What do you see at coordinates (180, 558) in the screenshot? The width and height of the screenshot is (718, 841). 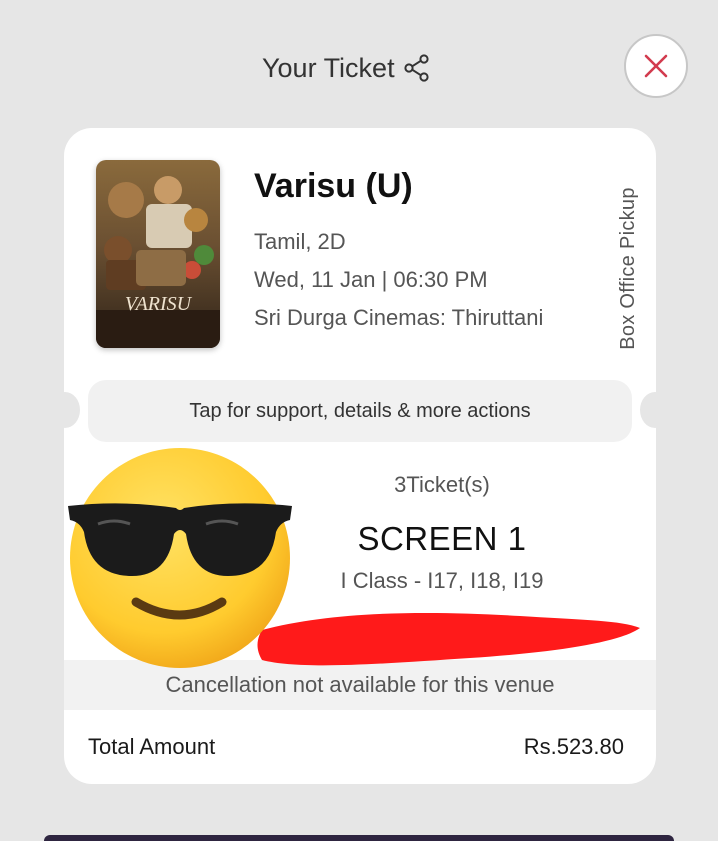 I see `sunglasses-emoji` at bounding box center [180, 558].